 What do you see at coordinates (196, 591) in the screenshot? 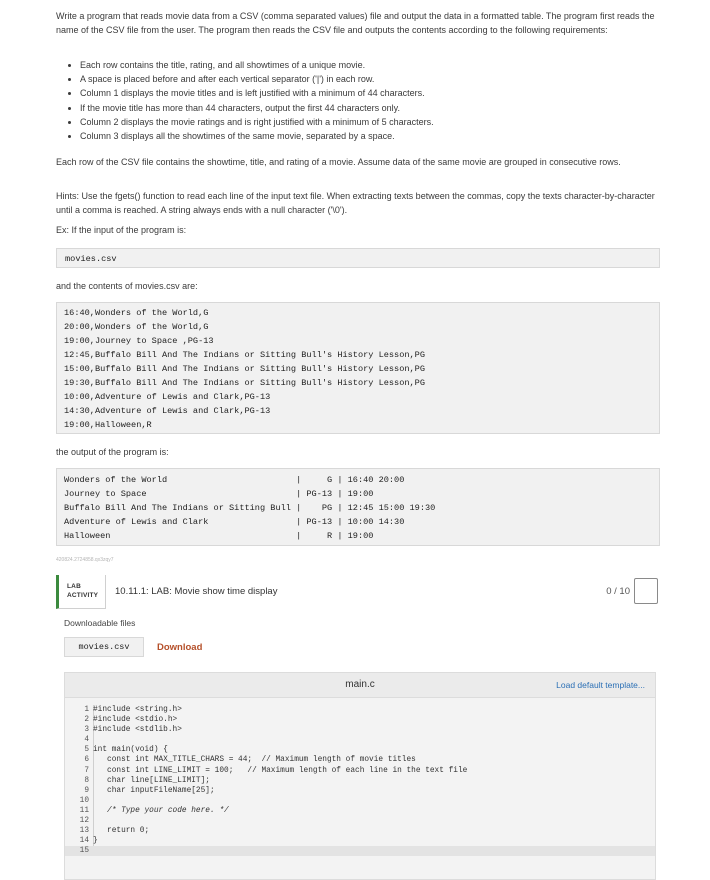
I see `lab-title: 10.11.1: LAB: Movie show time display` at bounding box center [196, 591].